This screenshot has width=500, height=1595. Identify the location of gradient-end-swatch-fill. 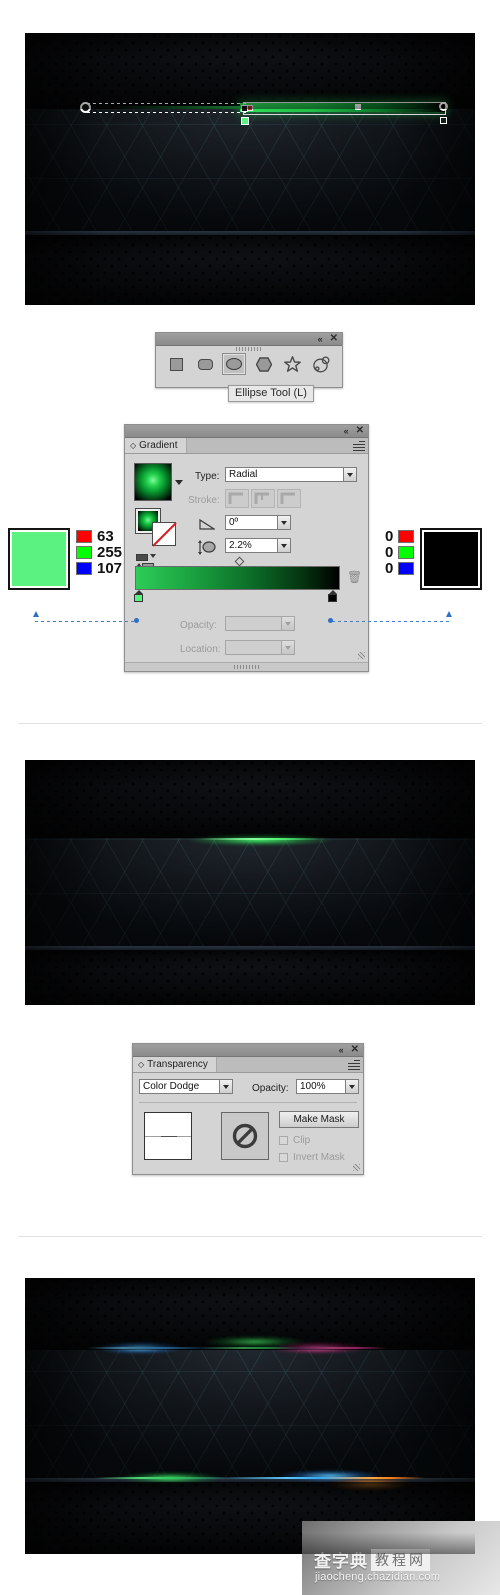
(451, 559).